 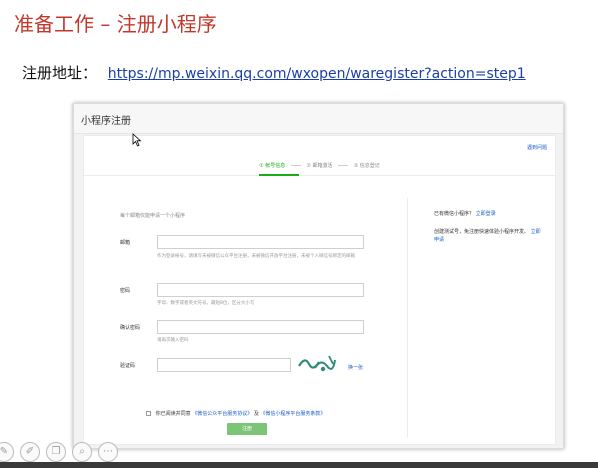 I want to click on step-email-activation: ② 邮箱激活, so click(x=319, y=166).